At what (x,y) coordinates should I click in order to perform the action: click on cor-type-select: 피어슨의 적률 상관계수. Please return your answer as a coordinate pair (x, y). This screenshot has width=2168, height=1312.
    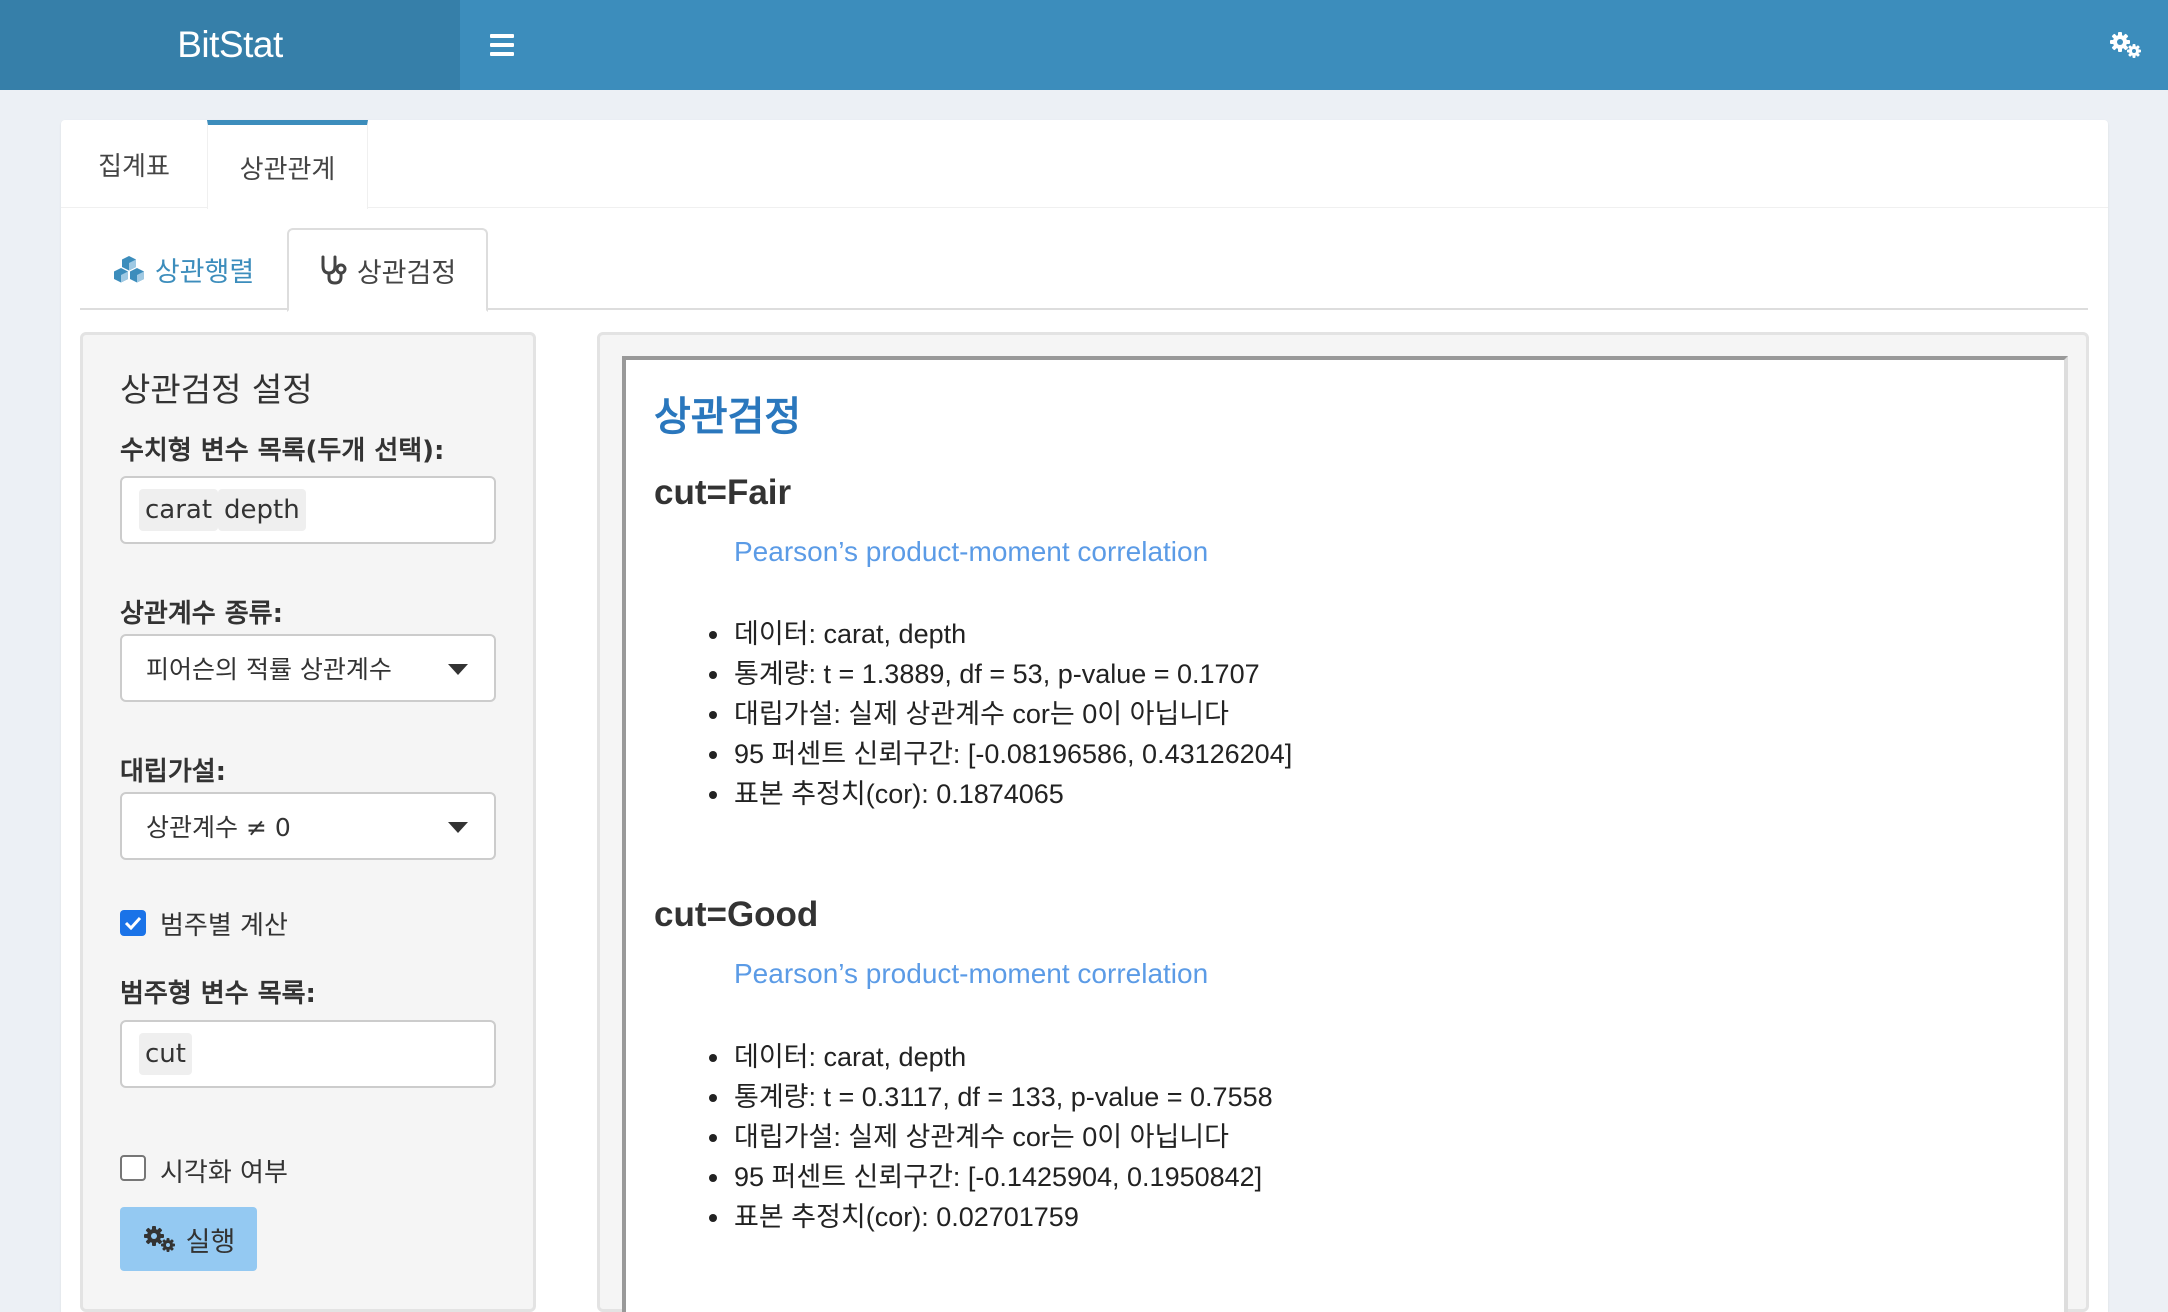
    Looking at the image, I should click on (308, 668).